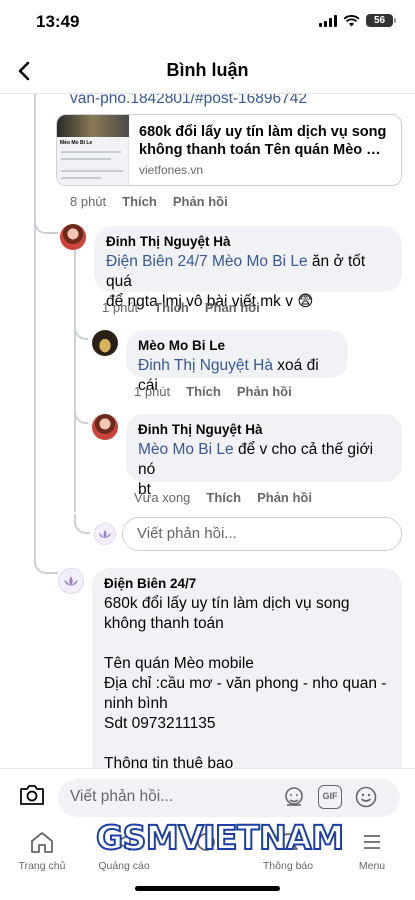  I want to click on battery-icon: 56, so click(381, 20).